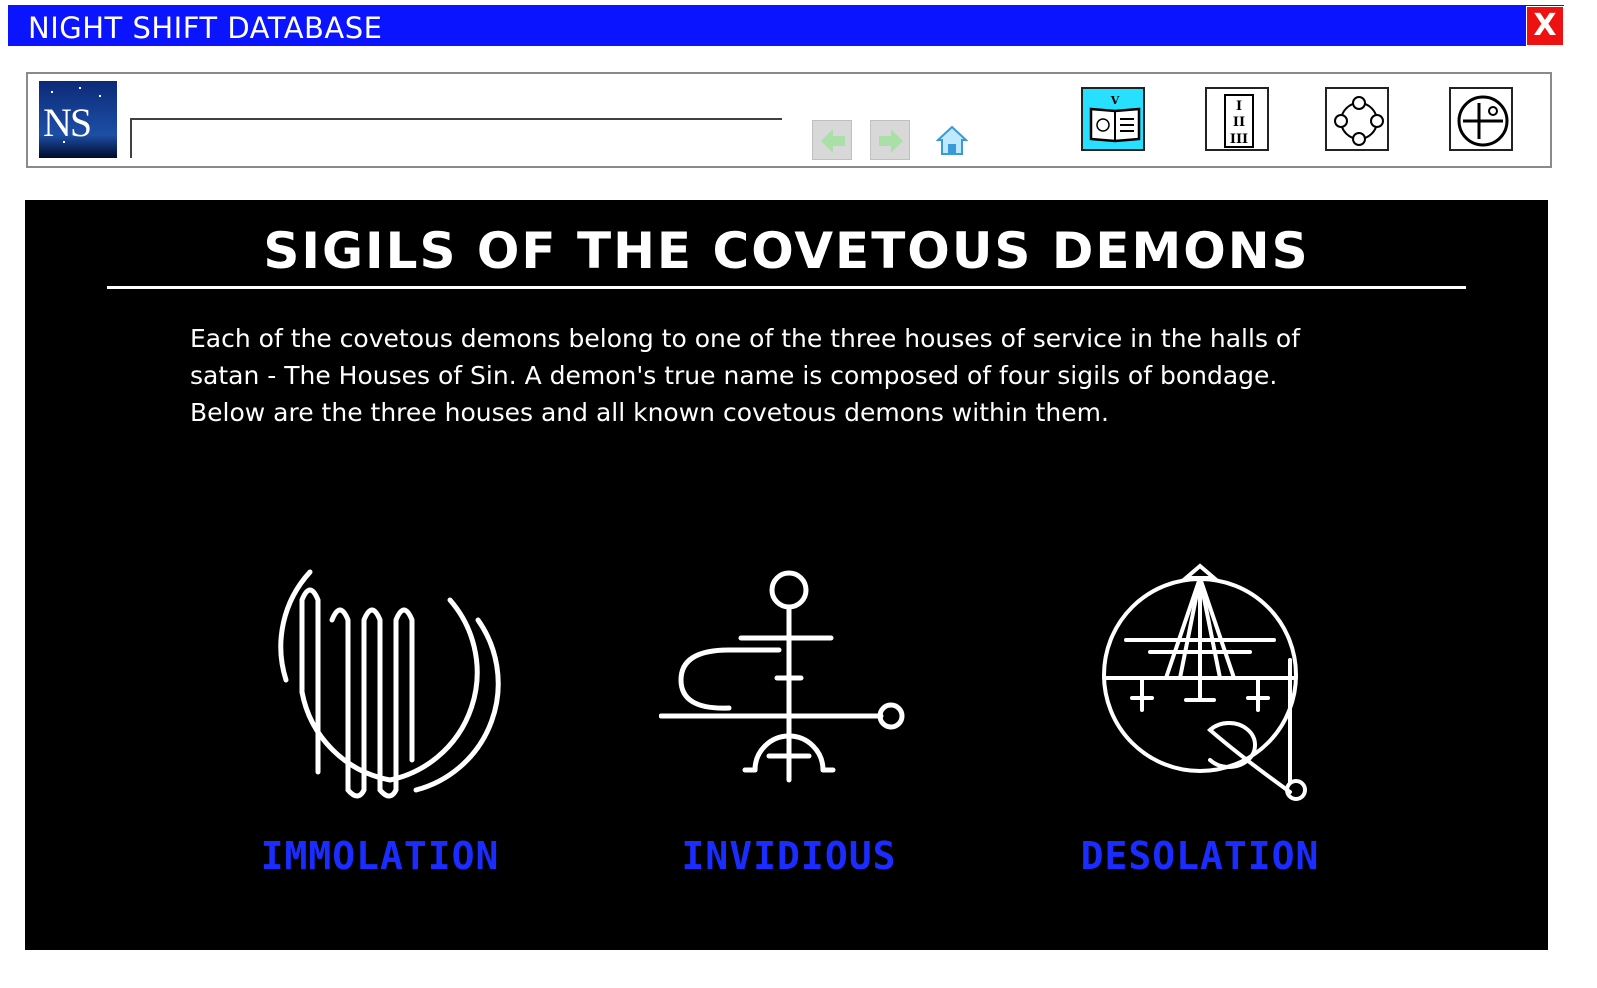 This screenshot has height=988, width=1597. I want to click on house-label: INVIDIOUS, so click(789, 856).